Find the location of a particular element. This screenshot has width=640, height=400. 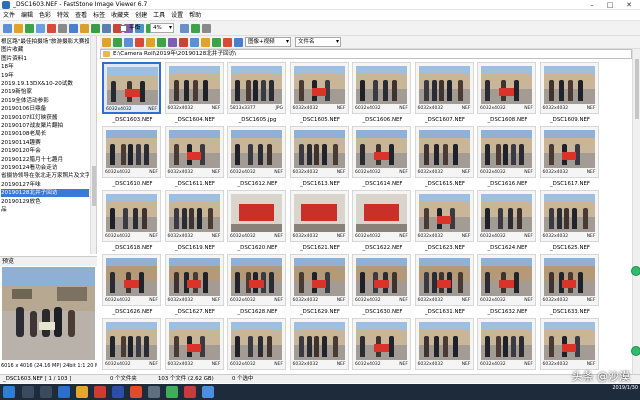

thumbnail-cell: 6032x4032 NEF _DSC1625.NEF is located at coordinates (570, 222).